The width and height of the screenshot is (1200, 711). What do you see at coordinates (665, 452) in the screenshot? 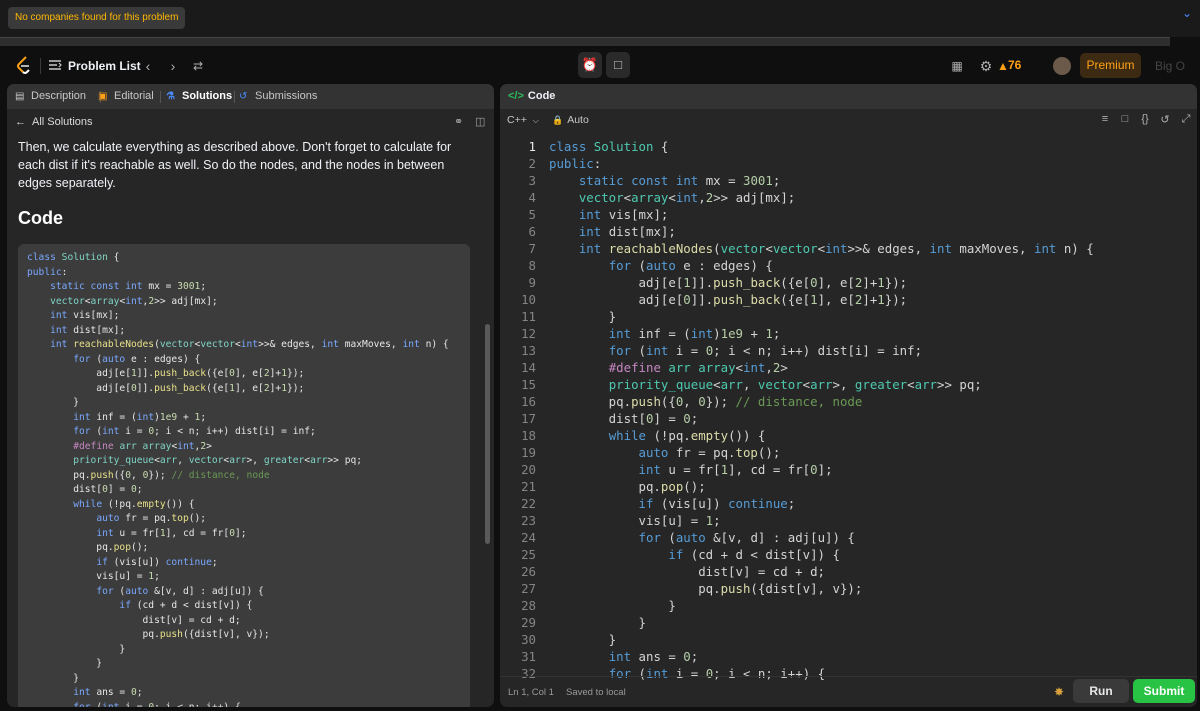
I see `editor-line-code: auto fr = pq.top();` at bounding box center [665, 452].